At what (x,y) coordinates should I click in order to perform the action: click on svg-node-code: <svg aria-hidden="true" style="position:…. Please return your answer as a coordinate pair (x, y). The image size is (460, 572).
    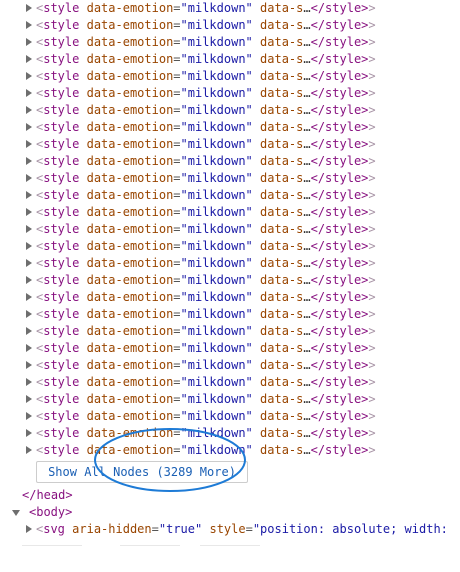
    Looking at the image, I should click on (242, 529).